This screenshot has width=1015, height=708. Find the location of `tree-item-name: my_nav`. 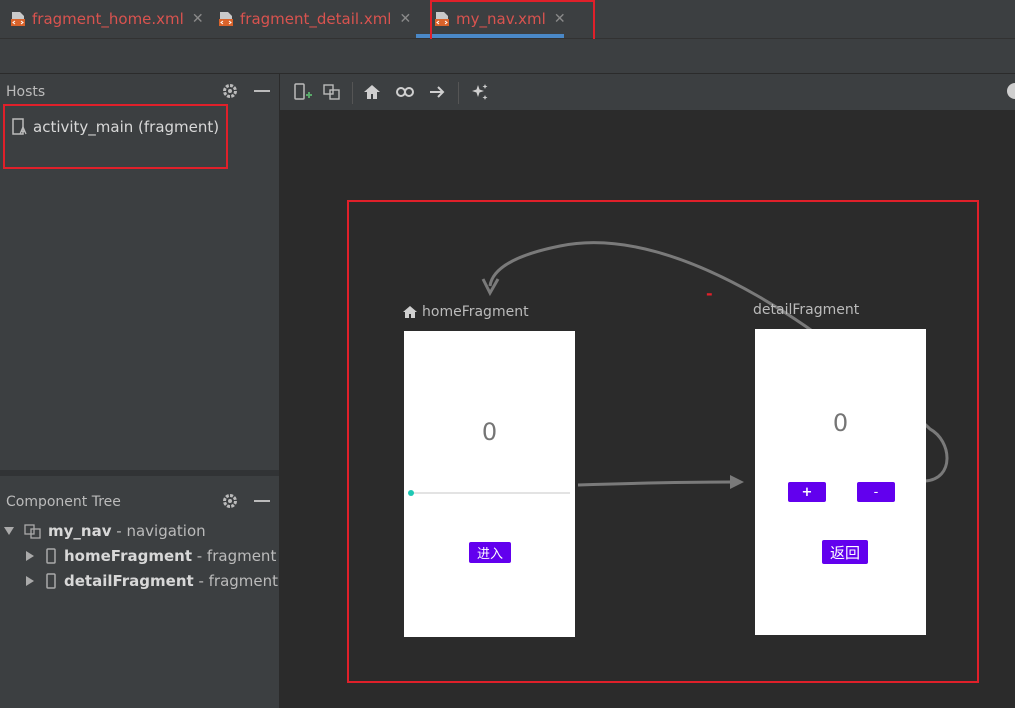

tree-item-name: my_nav is located at coordinates (80, 531).